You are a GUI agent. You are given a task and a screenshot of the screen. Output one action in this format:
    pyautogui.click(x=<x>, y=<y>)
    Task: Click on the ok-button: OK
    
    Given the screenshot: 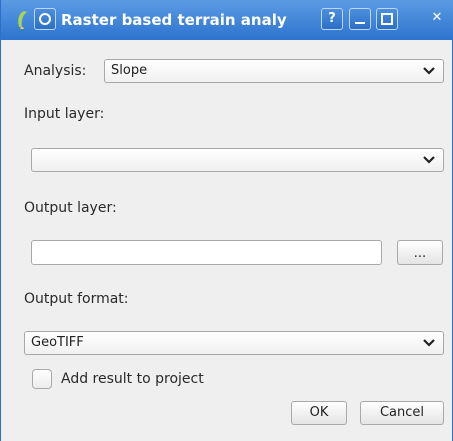 What is the action you would take?
    pyautogui.click(x=319, y=413)
    